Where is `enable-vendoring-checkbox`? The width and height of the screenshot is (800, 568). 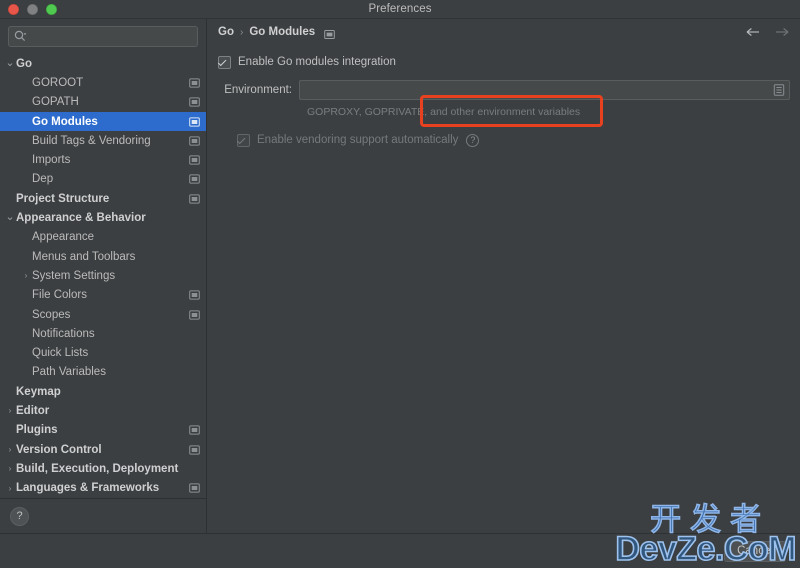
enable-vendoring-checkbox is located at coordinates (243, 140).